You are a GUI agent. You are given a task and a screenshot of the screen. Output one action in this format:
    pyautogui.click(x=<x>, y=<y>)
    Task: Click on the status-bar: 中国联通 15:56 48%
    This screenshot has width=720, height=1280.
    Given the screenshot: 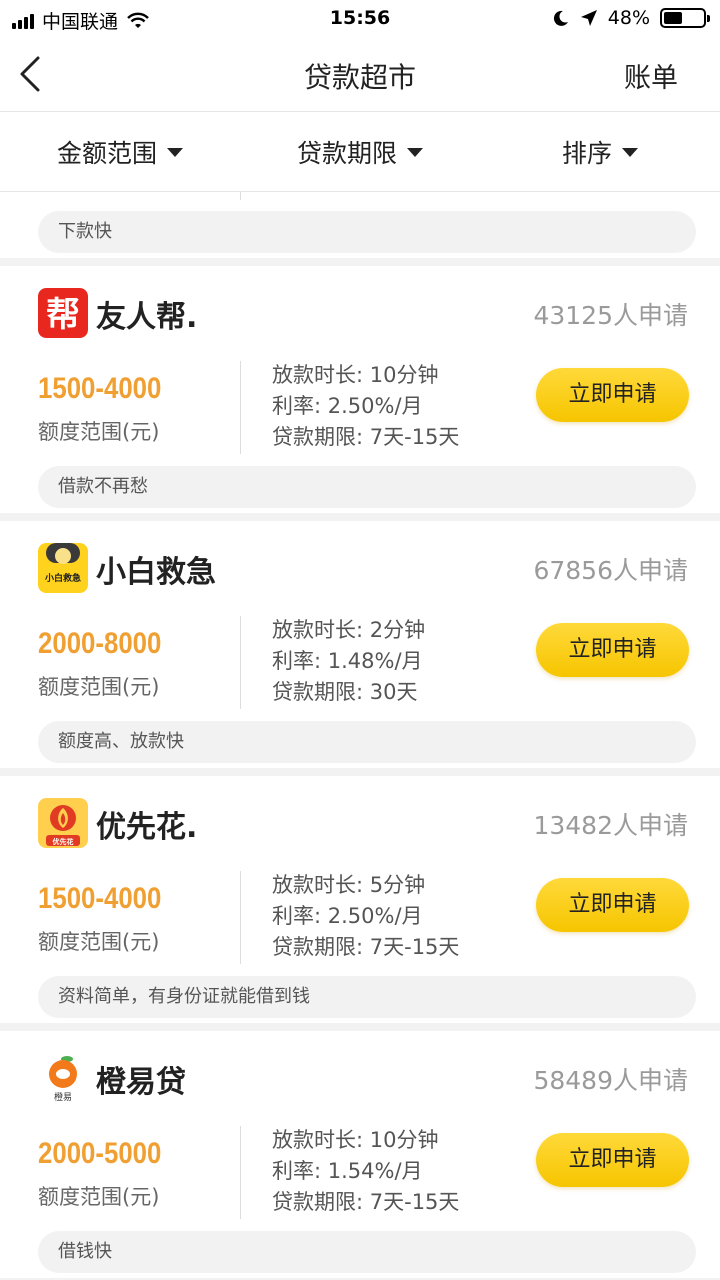 What is the action you would take?
    pyautogui.click(x=360, y=20)
    